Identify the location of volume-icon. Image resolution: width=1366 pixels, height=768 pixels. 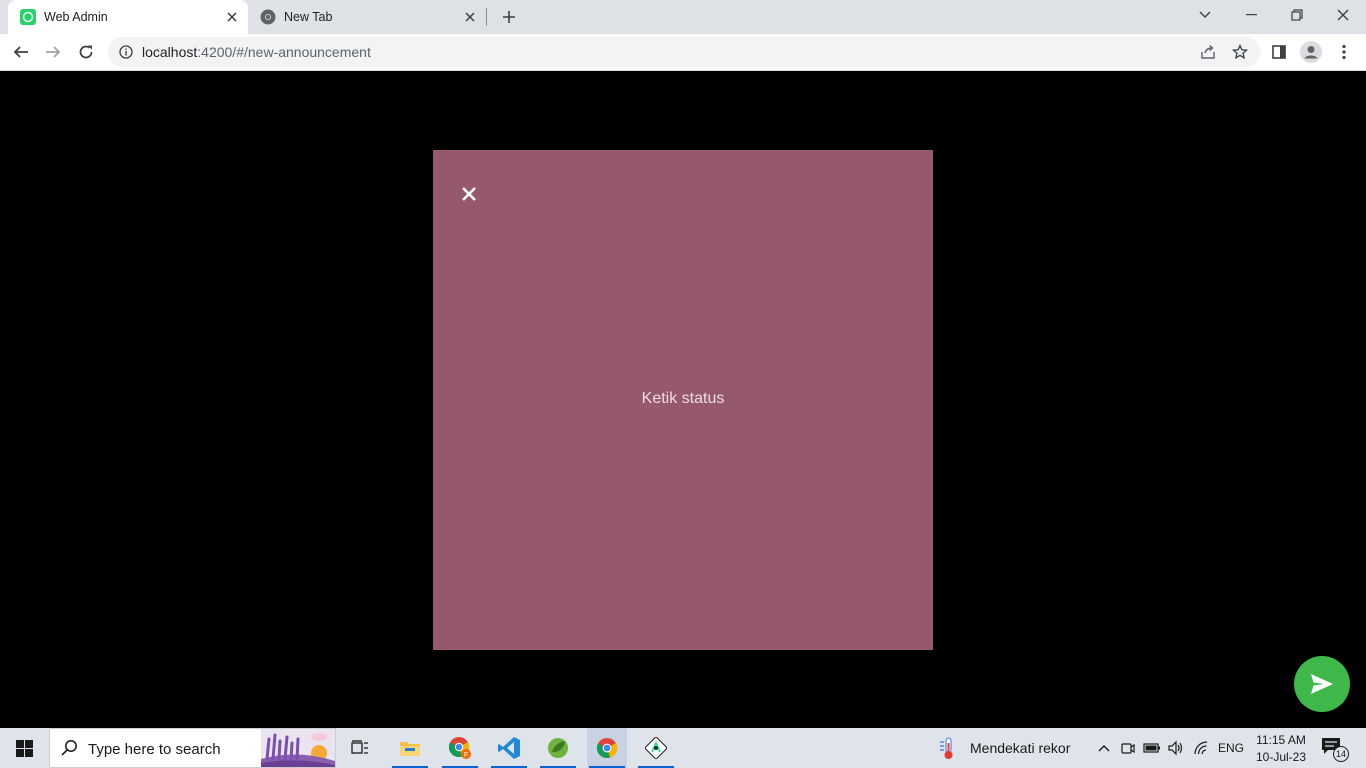
(1176, 748).